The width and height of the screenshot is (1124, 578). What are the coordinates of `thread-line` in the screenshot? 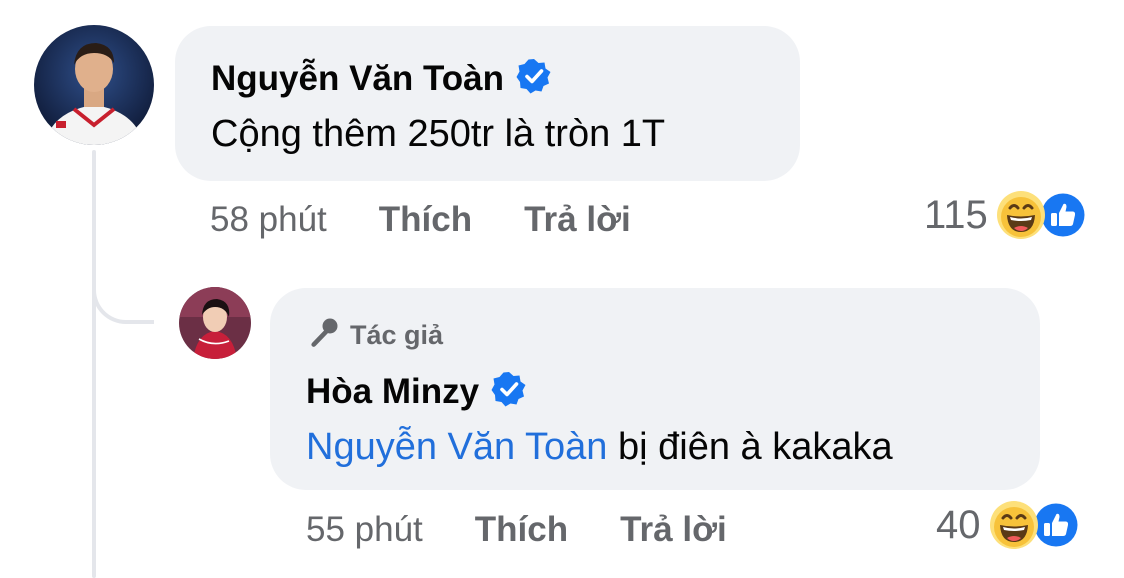 It's located at (94, 364).